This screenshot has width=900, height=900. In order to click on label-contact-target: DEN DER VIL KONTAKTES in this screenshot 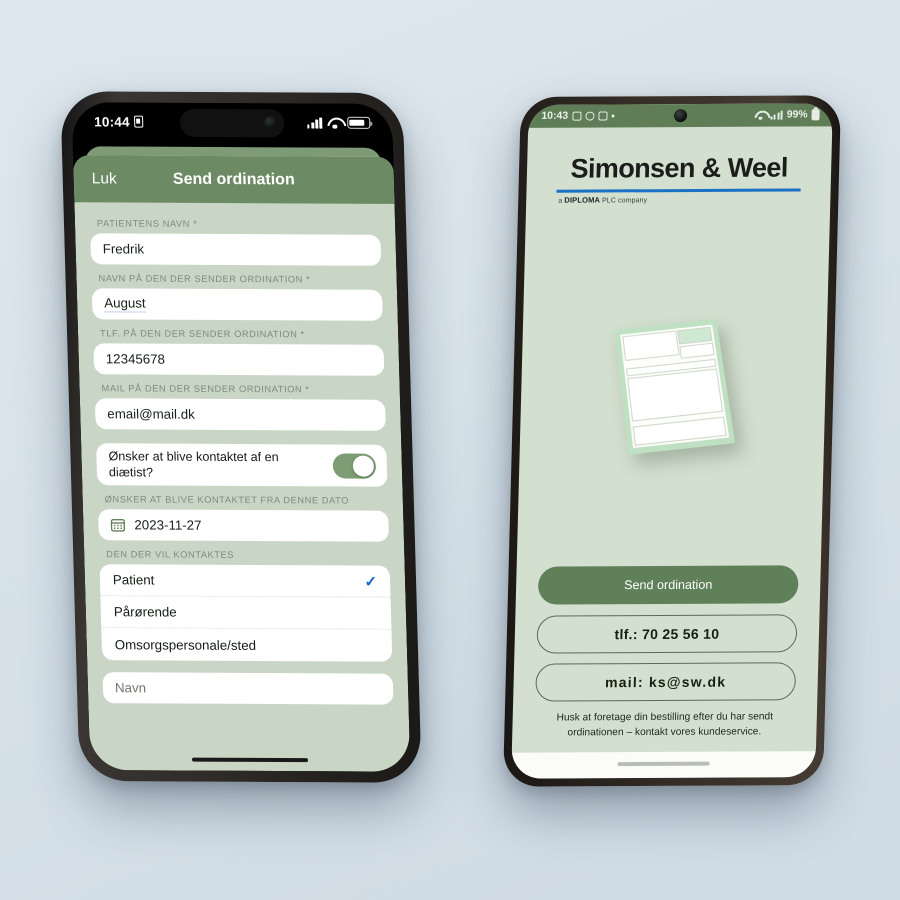, I will do `click(170, 555)`.